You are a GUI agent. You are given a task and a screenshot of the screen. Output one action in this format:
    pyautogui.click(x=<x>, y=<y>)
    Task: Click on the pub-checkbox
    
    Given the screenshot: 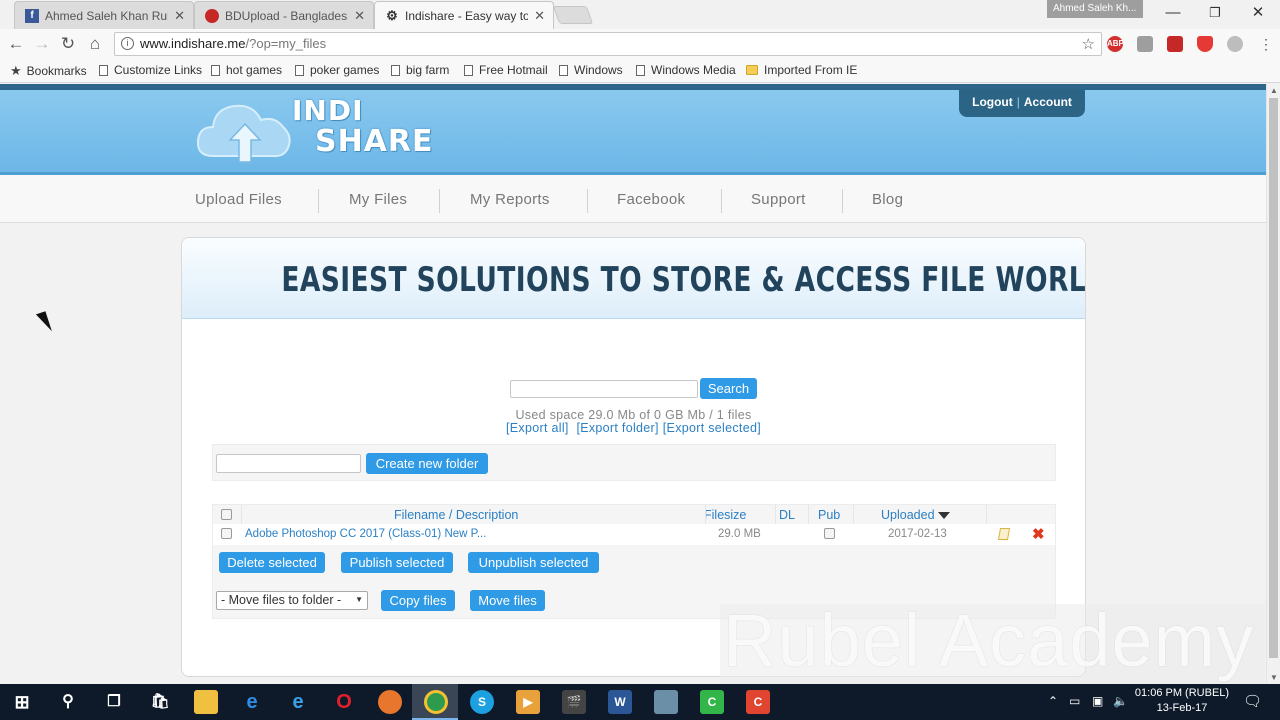 What is the action you would take?
    pyautogui.click(x=829, y=533)
    